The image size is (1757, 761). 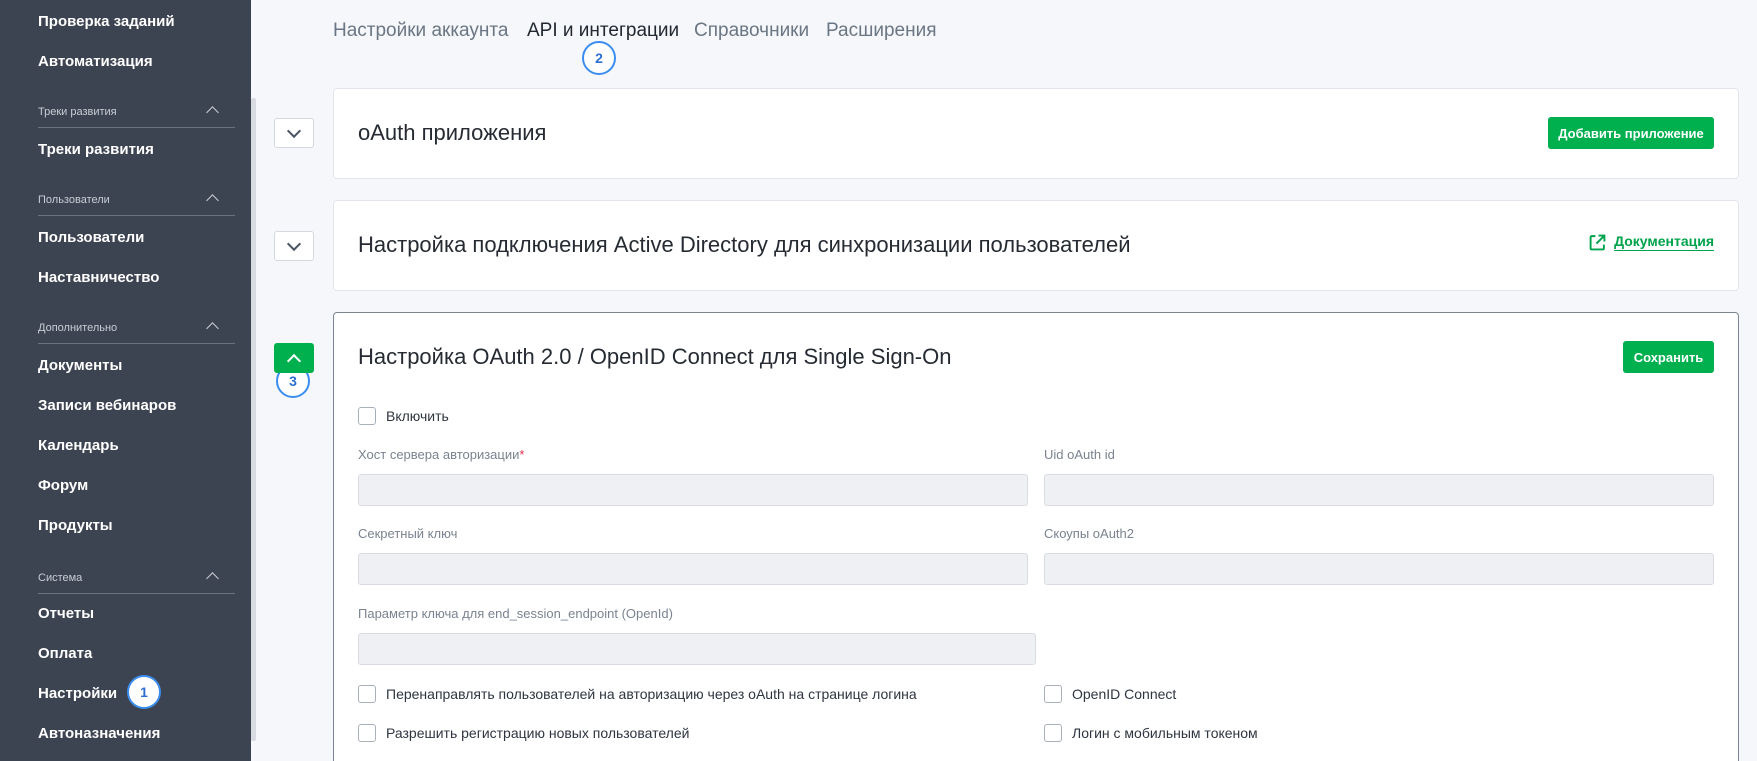 What do you see at coordinates (136, 333) in the screenshot?
I see `sidebar-section-additional: Дополнительно` at bounding box center [136, 333].